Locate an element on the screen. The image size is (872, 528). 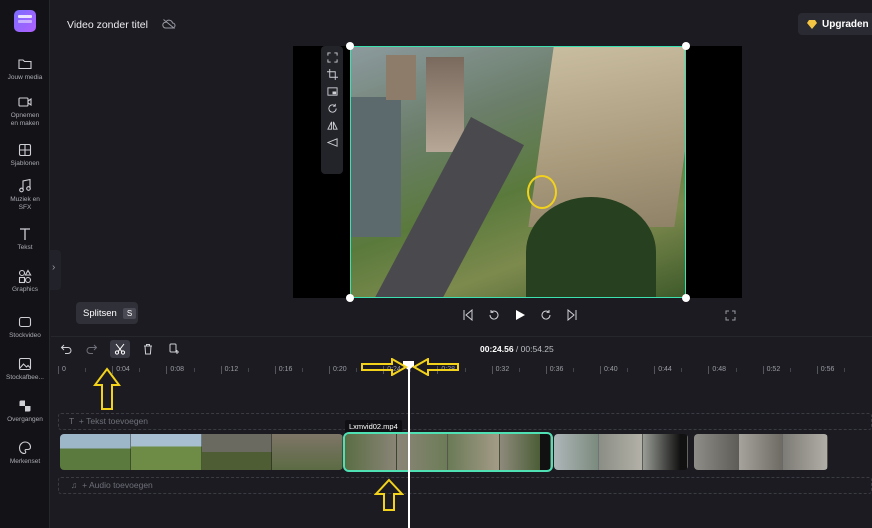
split-button is located at coordinates (120, 349).